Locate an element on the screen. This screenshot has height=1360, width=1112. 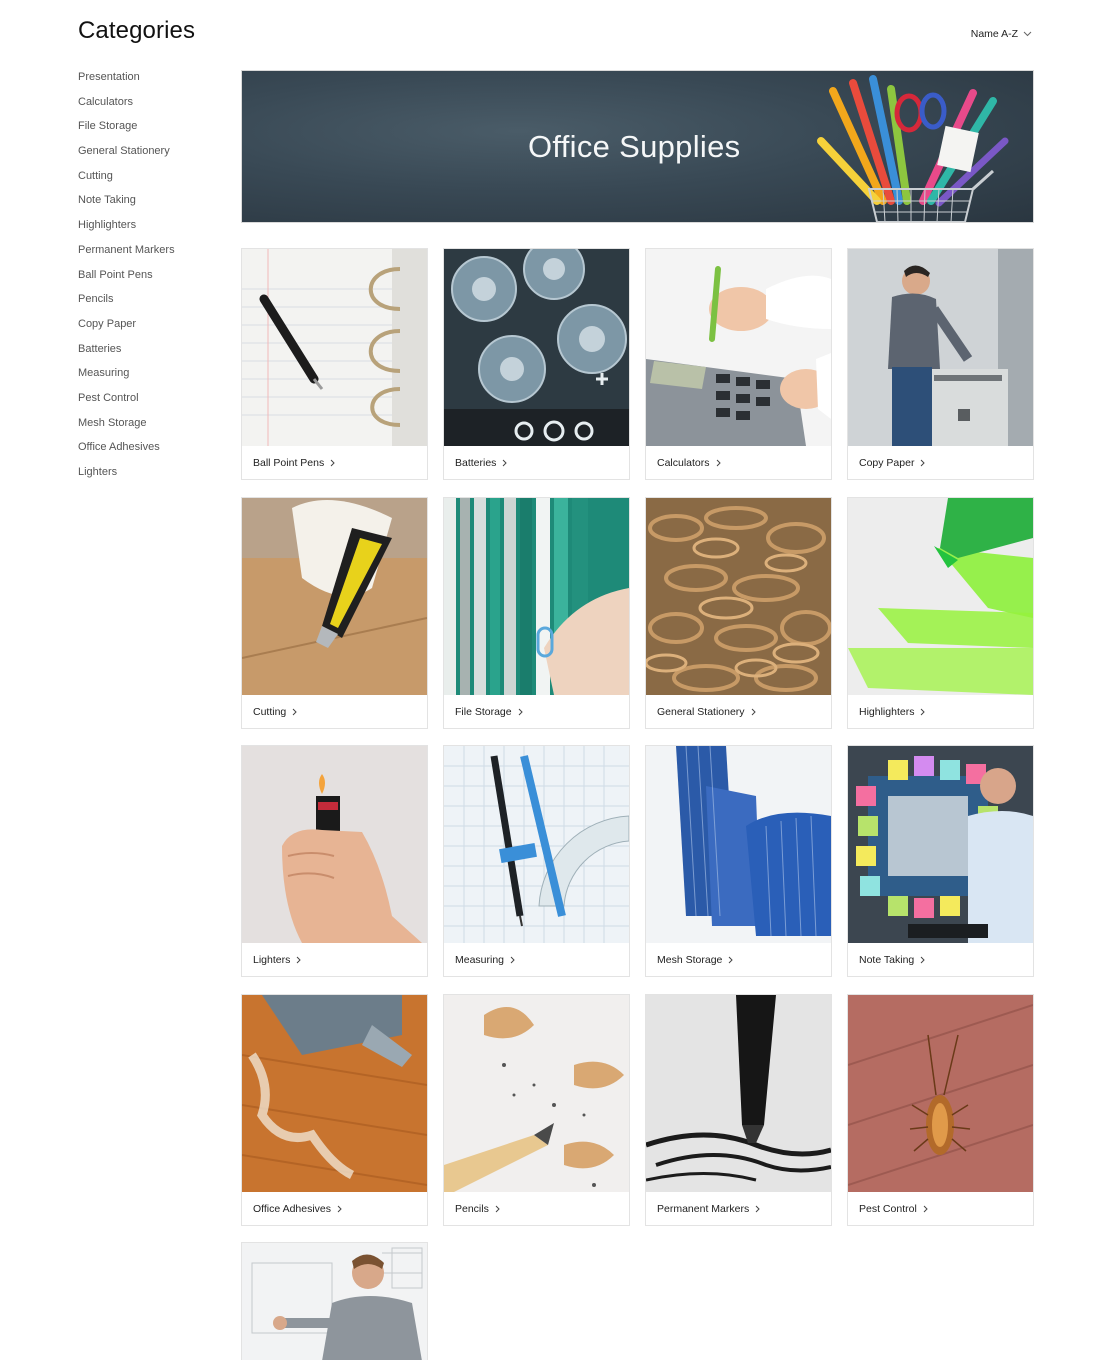
category-card-label: Pencils is located at coordinates (477, 1209).